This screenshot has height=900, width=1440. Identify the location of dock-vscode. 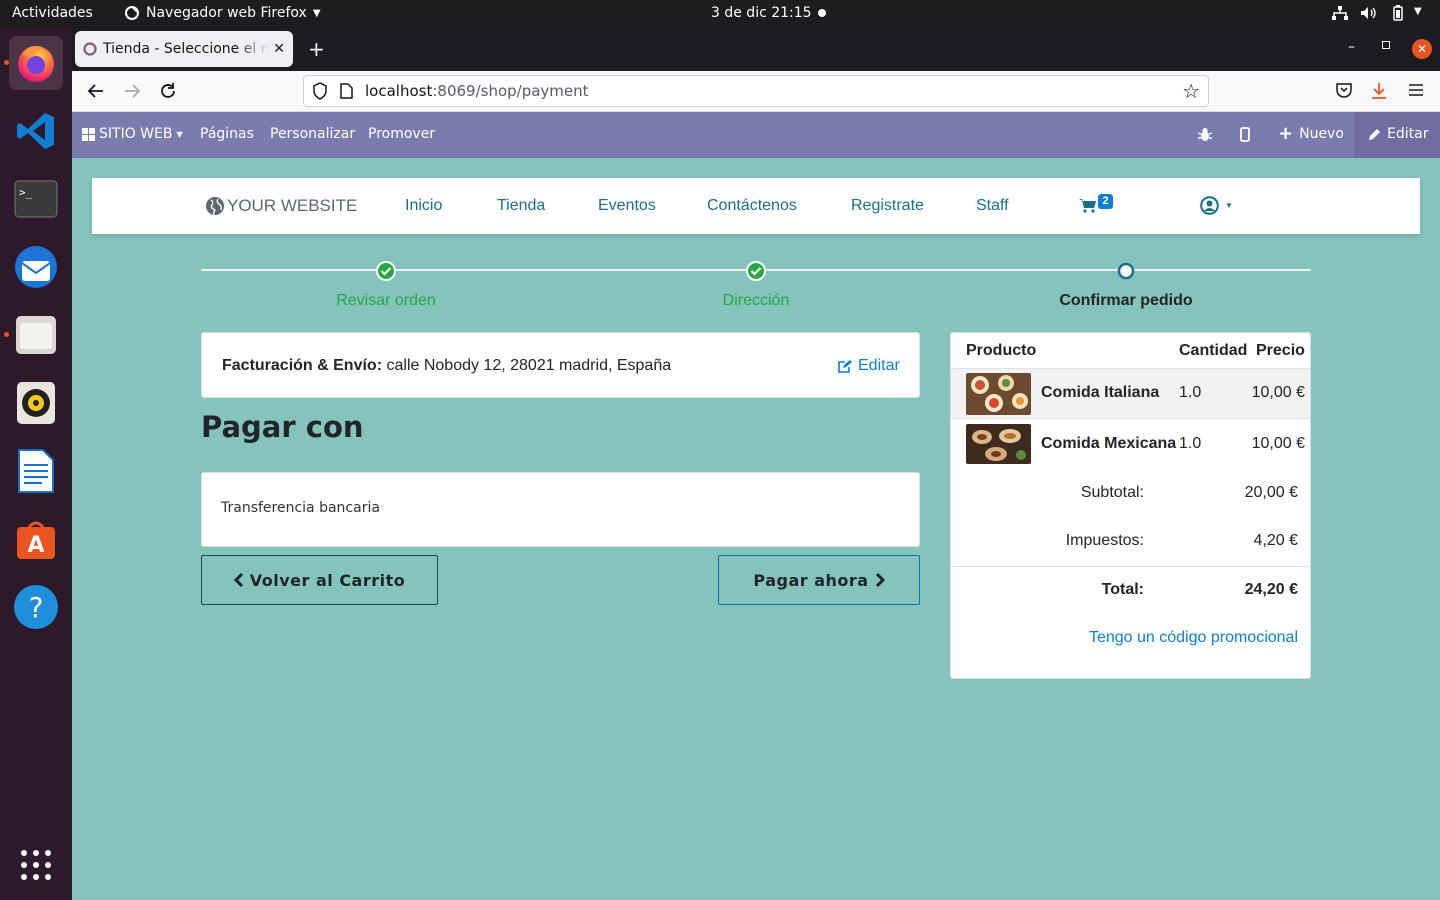
(36, 131).